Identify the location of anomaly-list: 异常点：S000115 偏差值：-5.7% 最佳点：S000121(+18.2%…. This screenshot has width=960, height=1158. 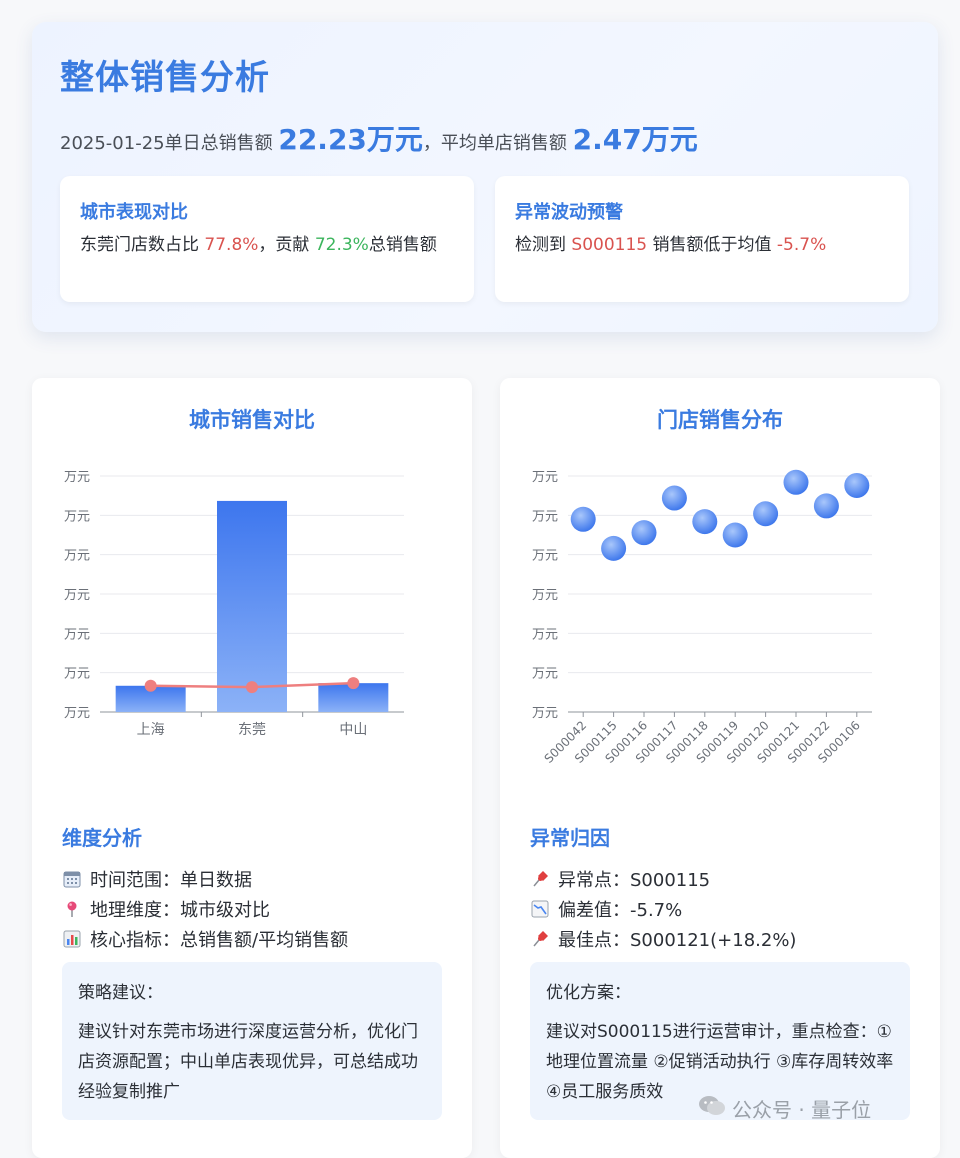
(663, 909).